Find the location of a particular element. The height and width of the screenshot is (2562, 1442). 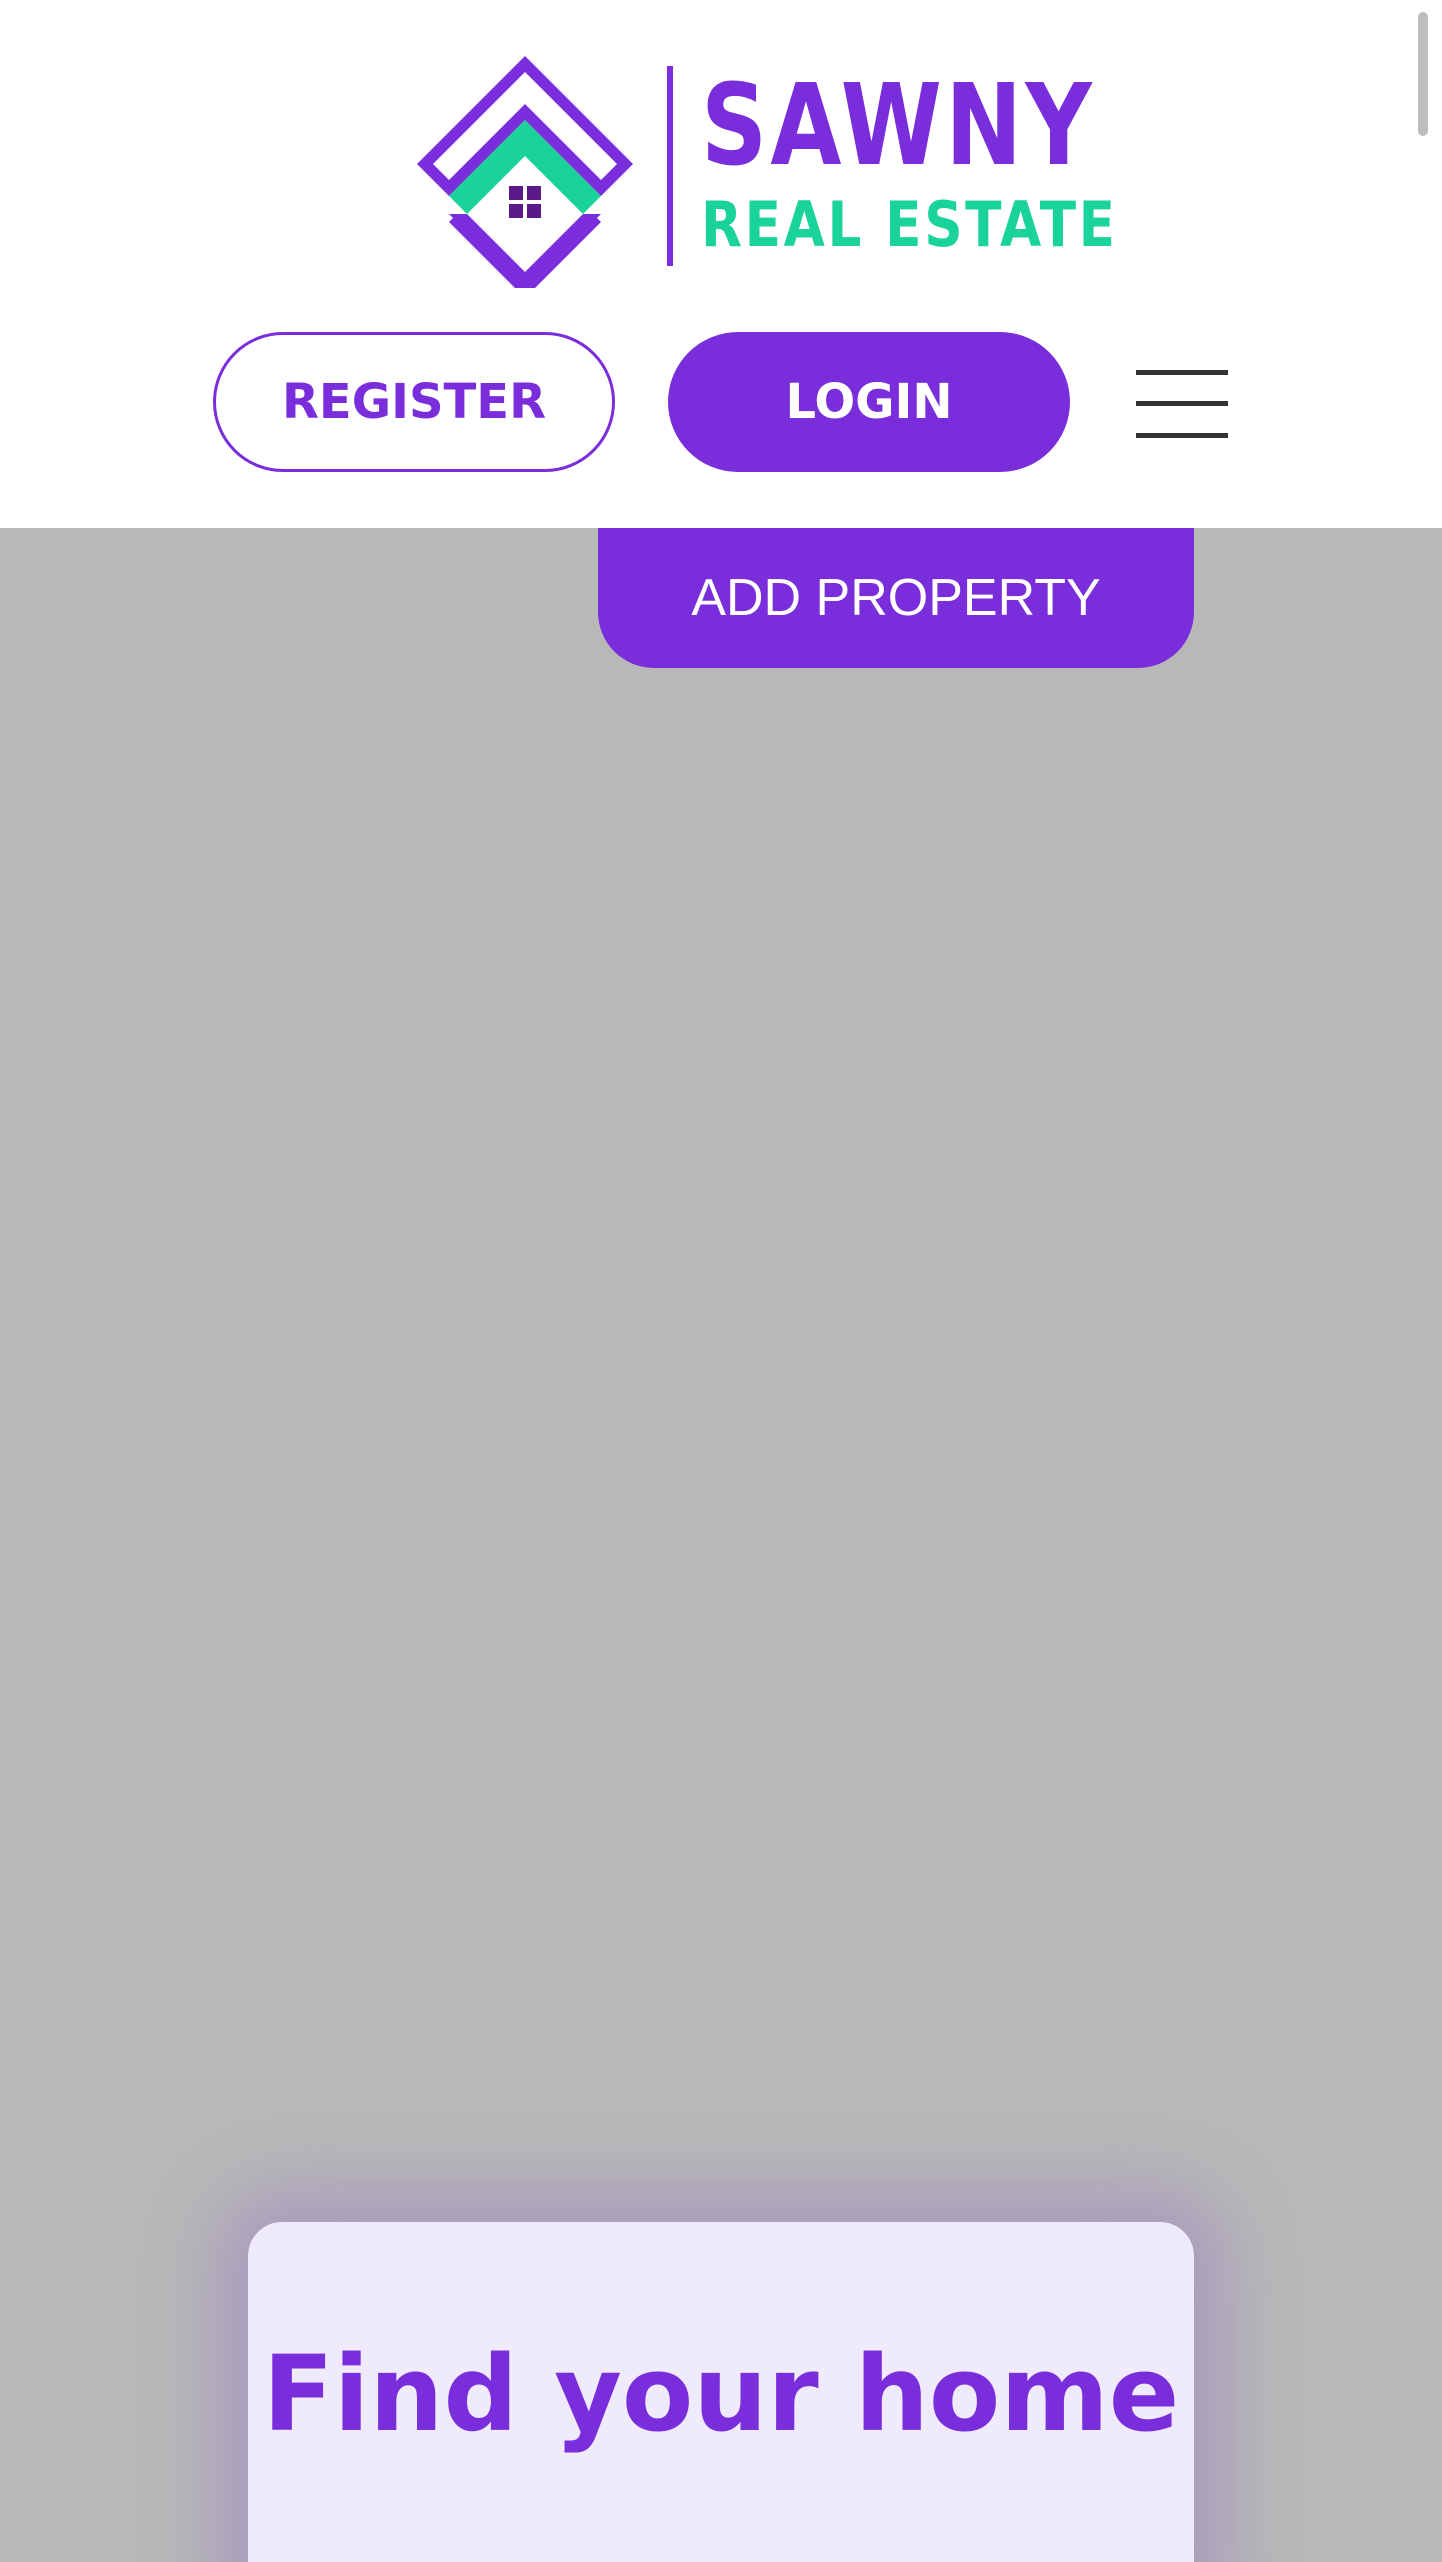

search-title: Find your home is located at coordinates (721, 2394).